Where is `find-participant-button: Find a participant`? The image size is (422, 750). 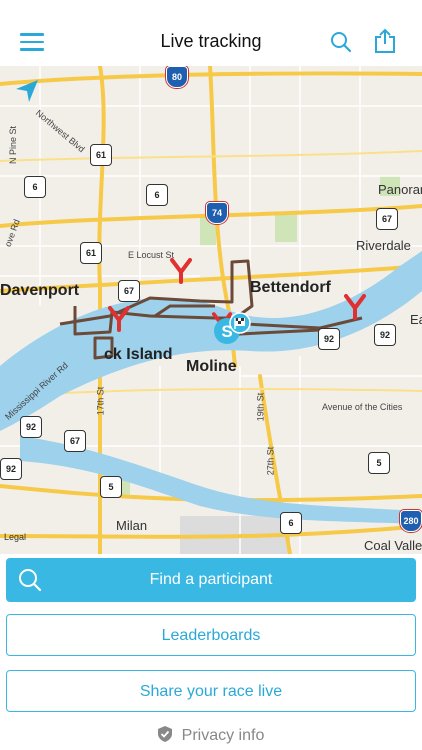 find-participant-button: Find a participant is located at coordinates (211, 580).